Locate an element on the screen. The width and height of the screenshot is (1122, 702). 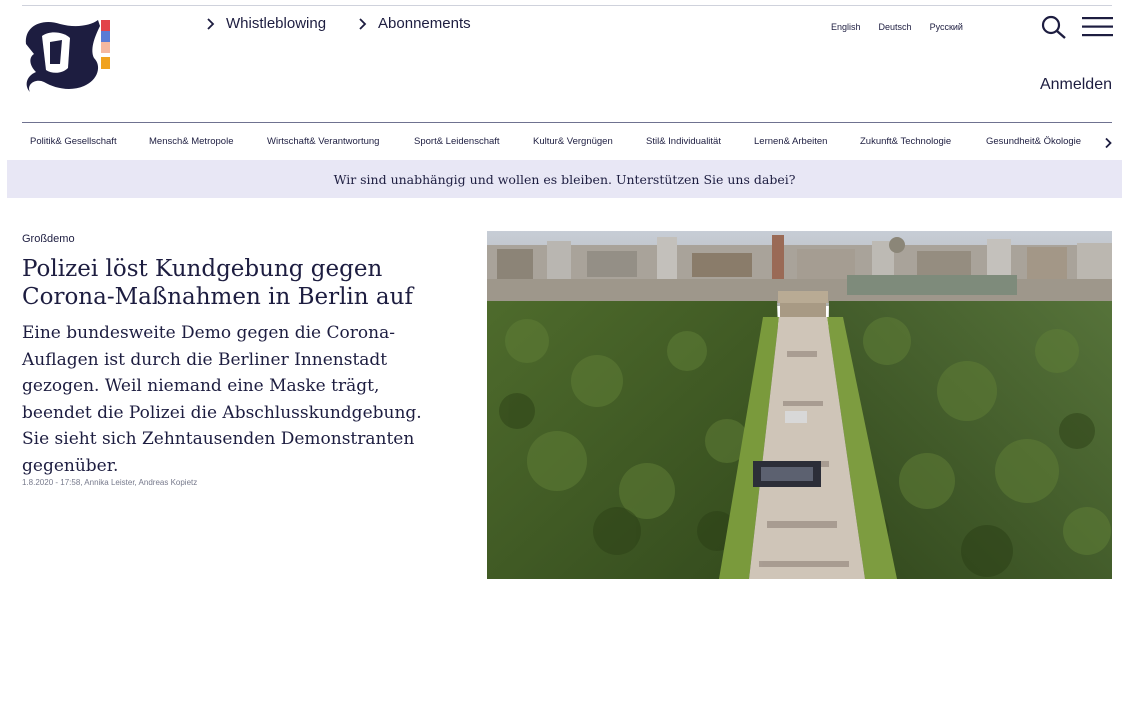
search-icon is located at coordinates (1053, 27).